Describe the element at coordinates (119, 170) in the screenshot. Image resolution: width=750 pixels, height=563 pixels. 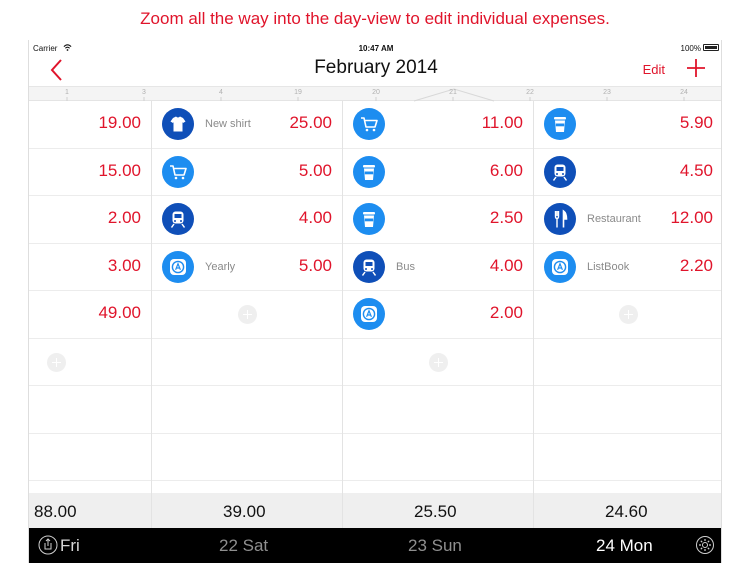
I see `expense-amount: 15.00` at that location.